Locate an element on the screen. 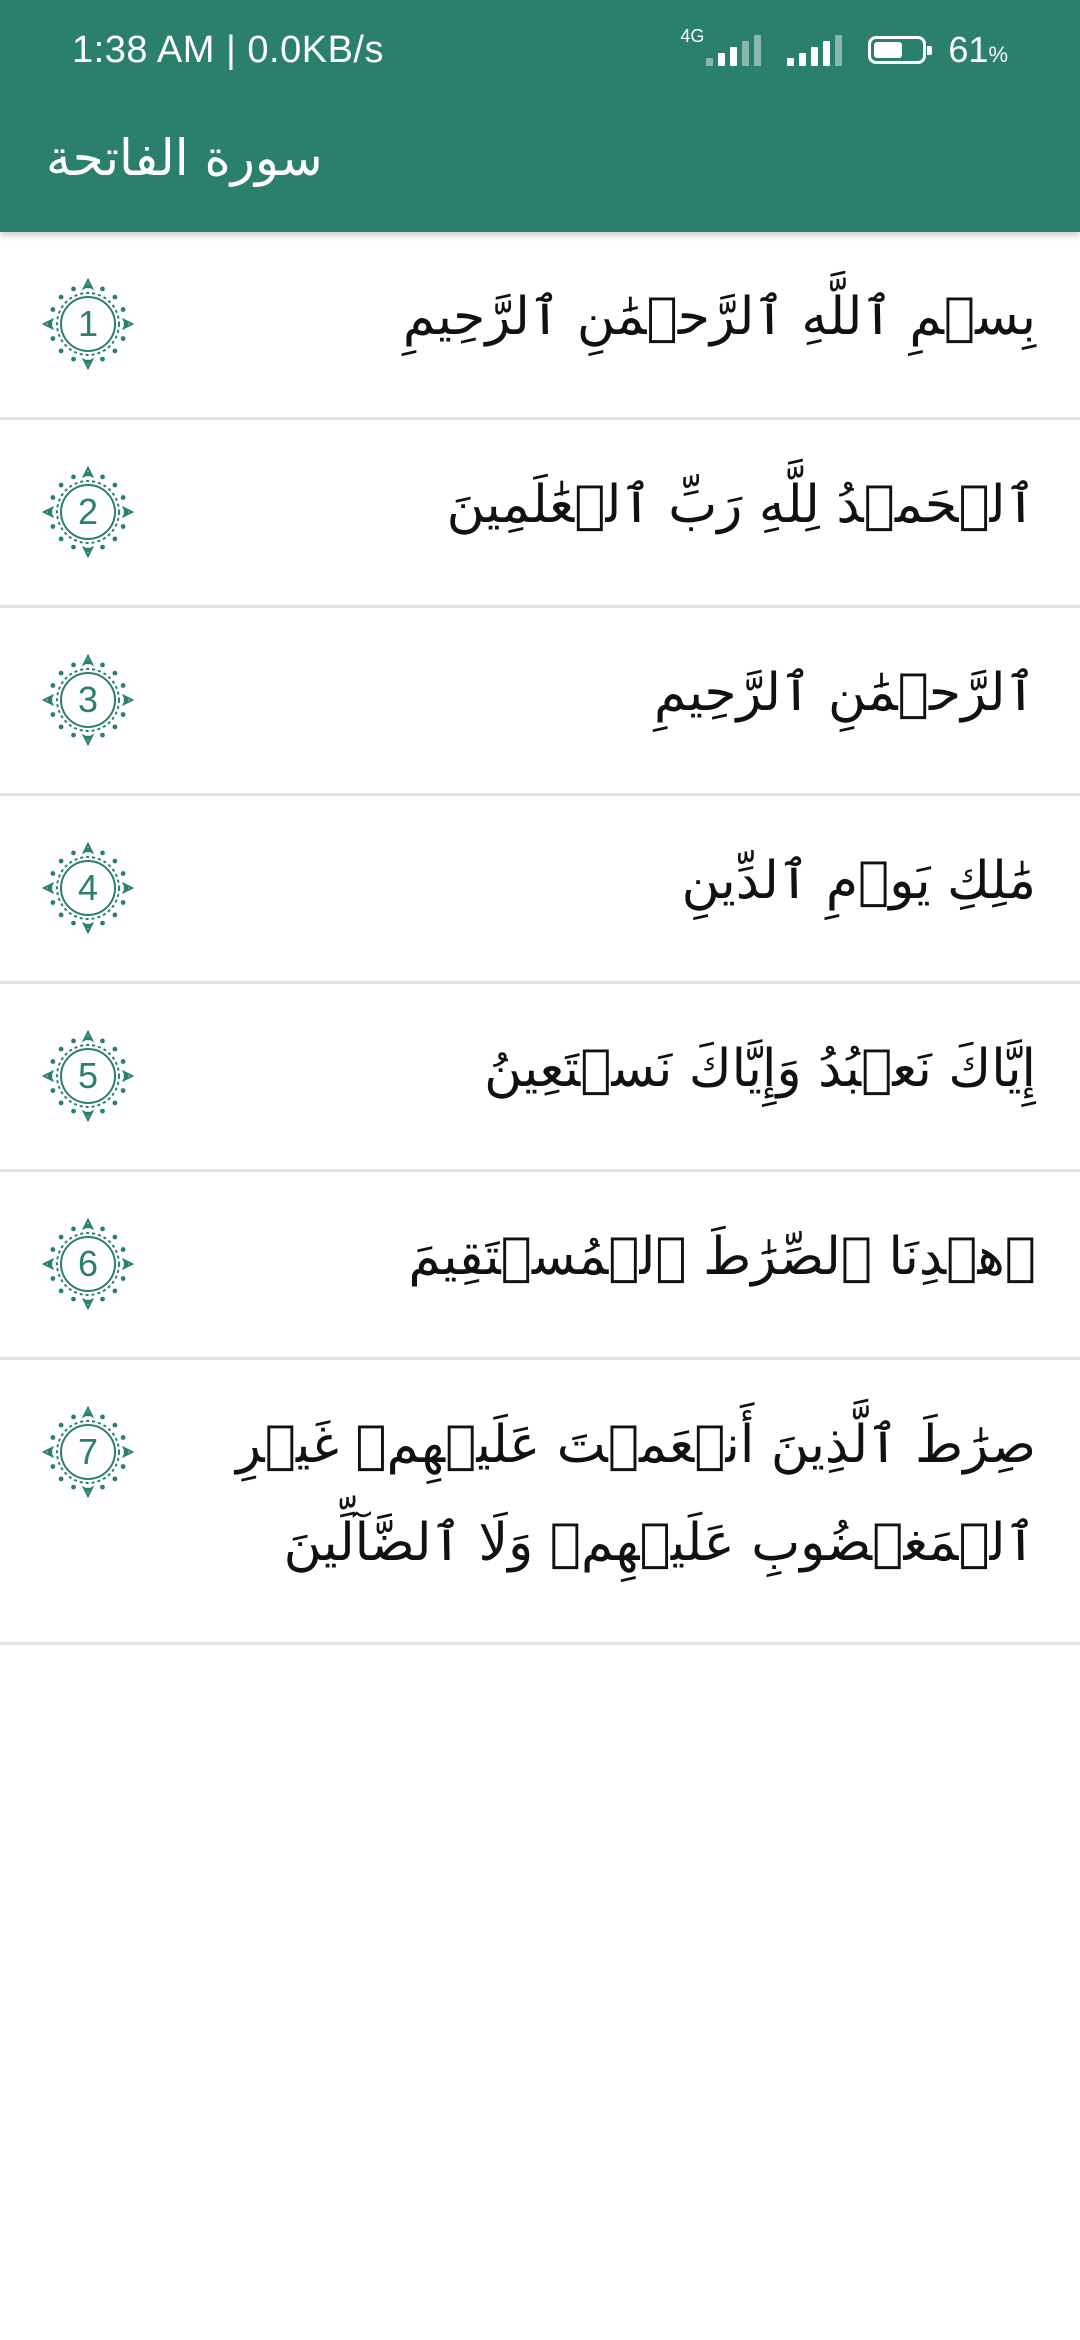 This screenshot has width=1080, height=2340. signal-4g-icon is located at coordinates (734, 50).